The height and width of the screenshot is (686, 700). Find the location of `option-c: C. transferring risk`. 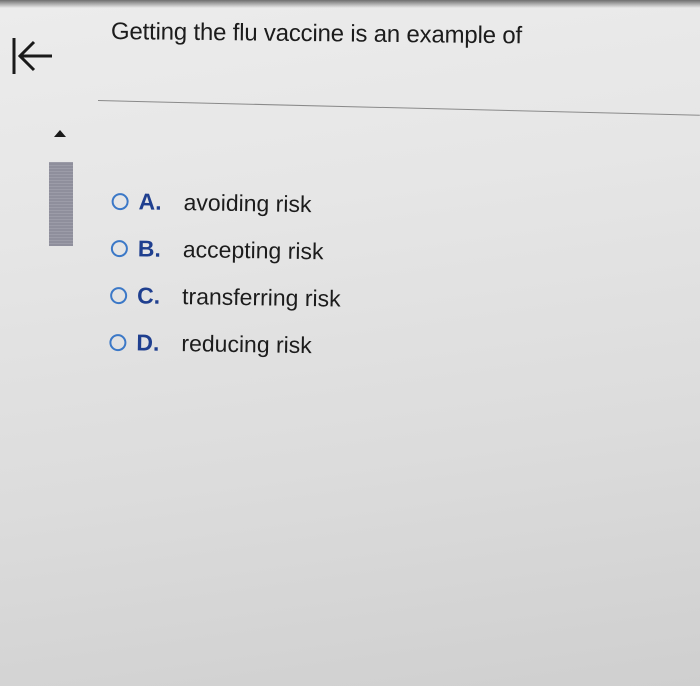

option-c: C. transferring risk is located at coordinates (225, 297).